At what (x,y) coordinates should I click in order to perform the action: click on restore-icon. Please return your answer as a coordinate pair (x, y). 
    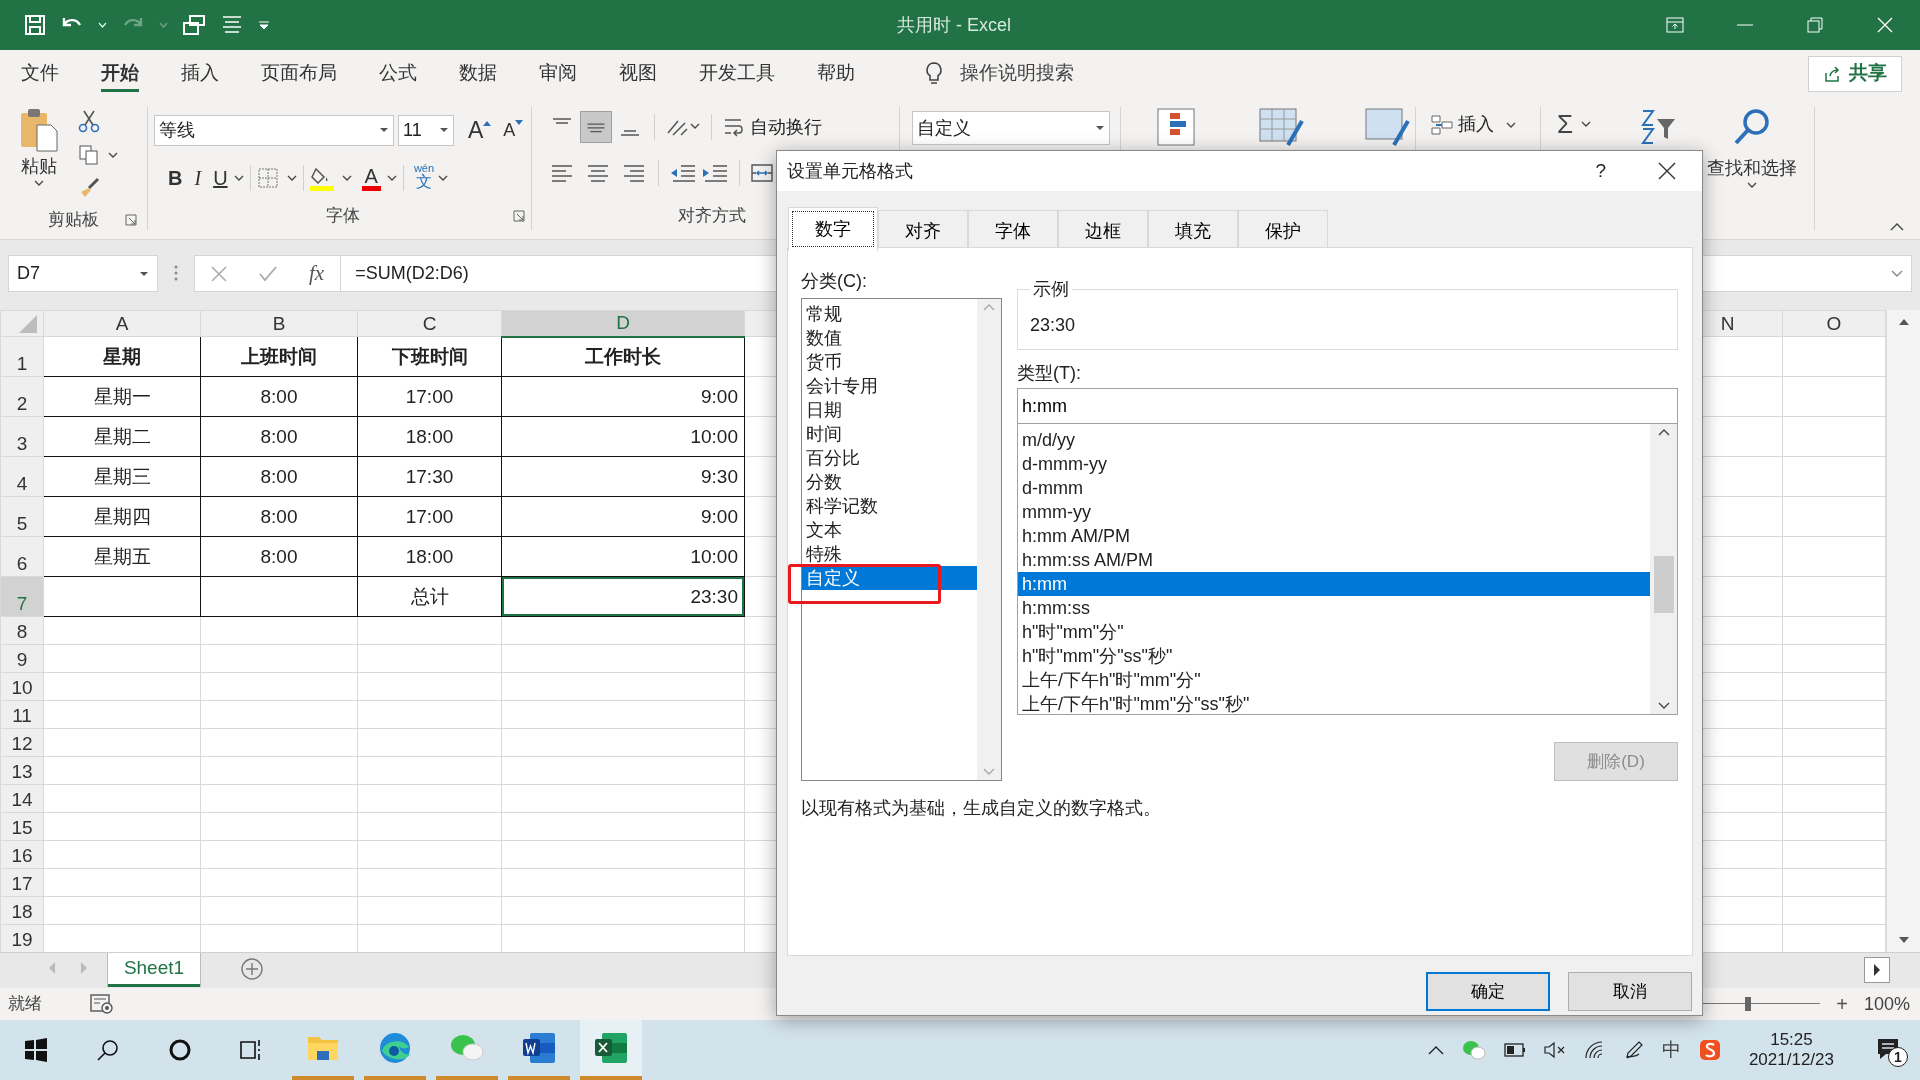
    Looking at the image, I should click on (1815, 25).